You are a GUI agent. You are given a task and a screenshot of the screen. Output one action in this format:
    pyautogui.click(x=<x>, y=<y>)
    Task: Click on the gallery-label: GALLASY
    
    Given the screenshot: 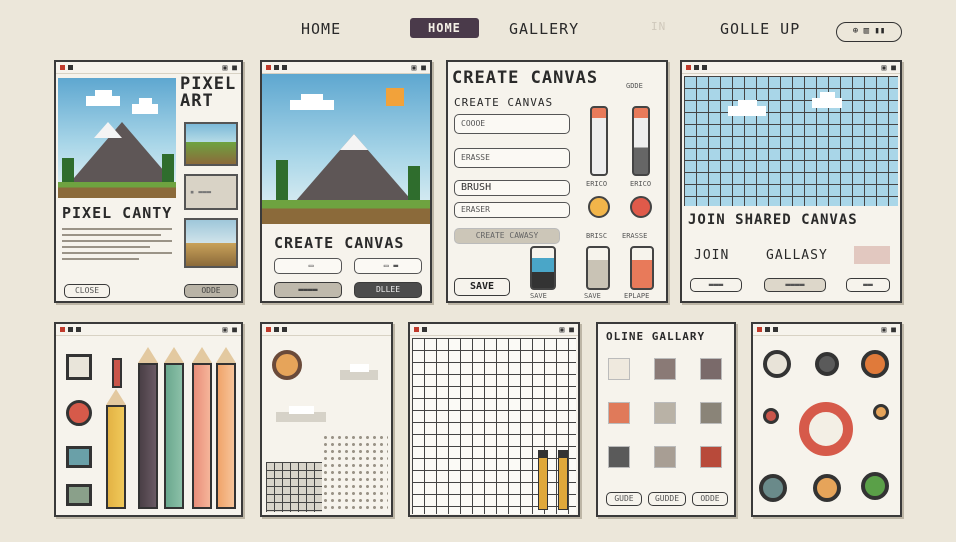 What is the action you would take?
    pyautogui.click(x=797, y=255)
    